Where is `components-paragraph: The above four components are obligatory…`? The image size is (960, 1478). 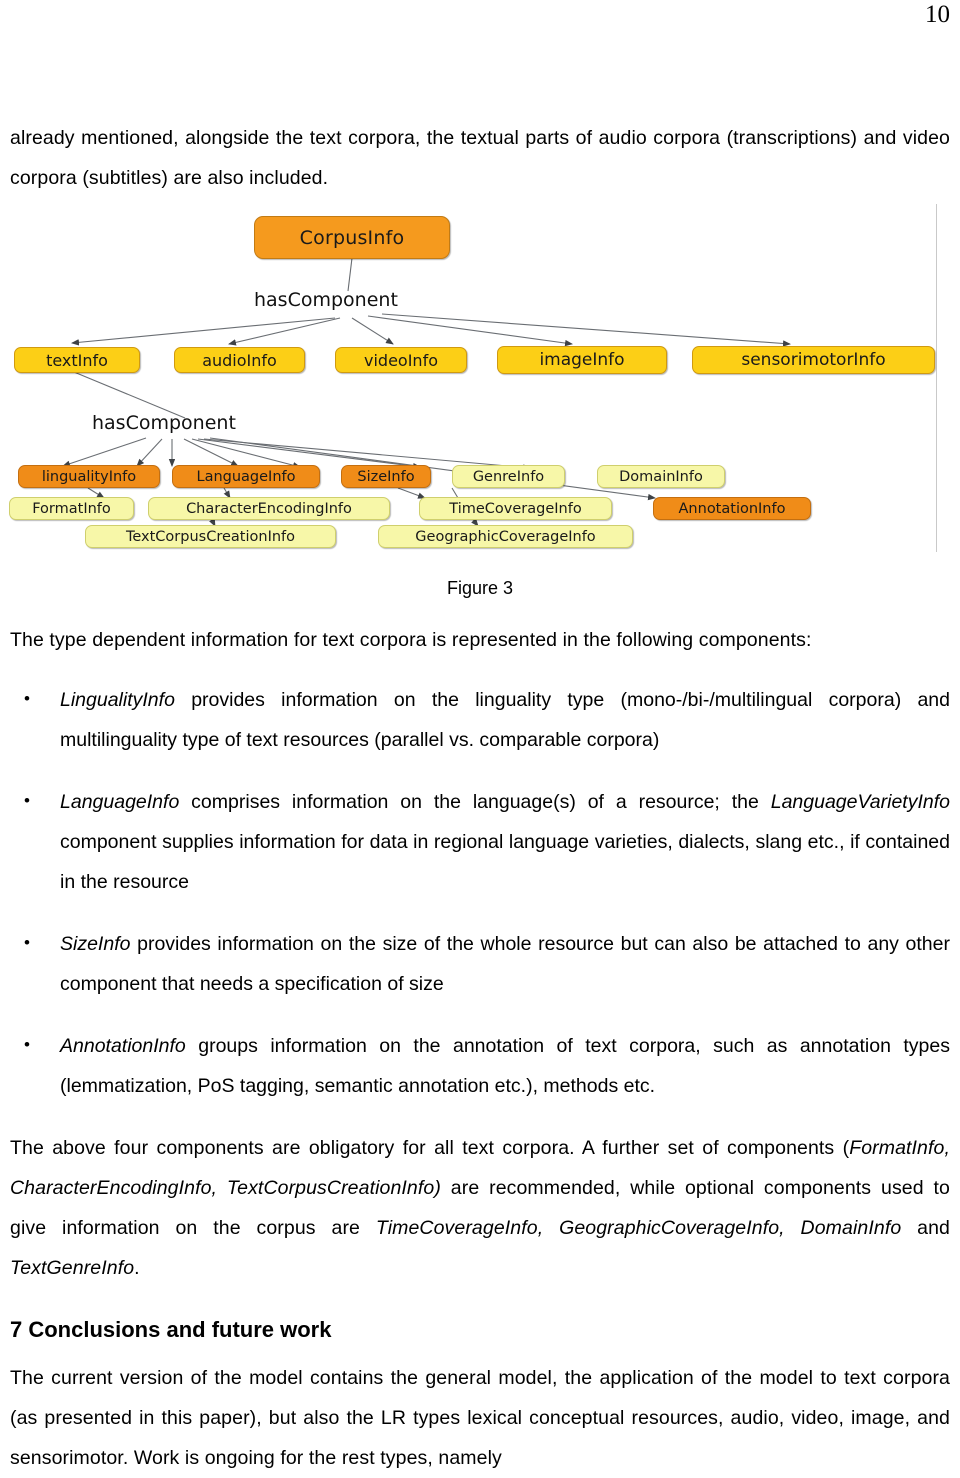 components-paragraph: The above four components are obligatory… is located at coordinates (480, 1208).